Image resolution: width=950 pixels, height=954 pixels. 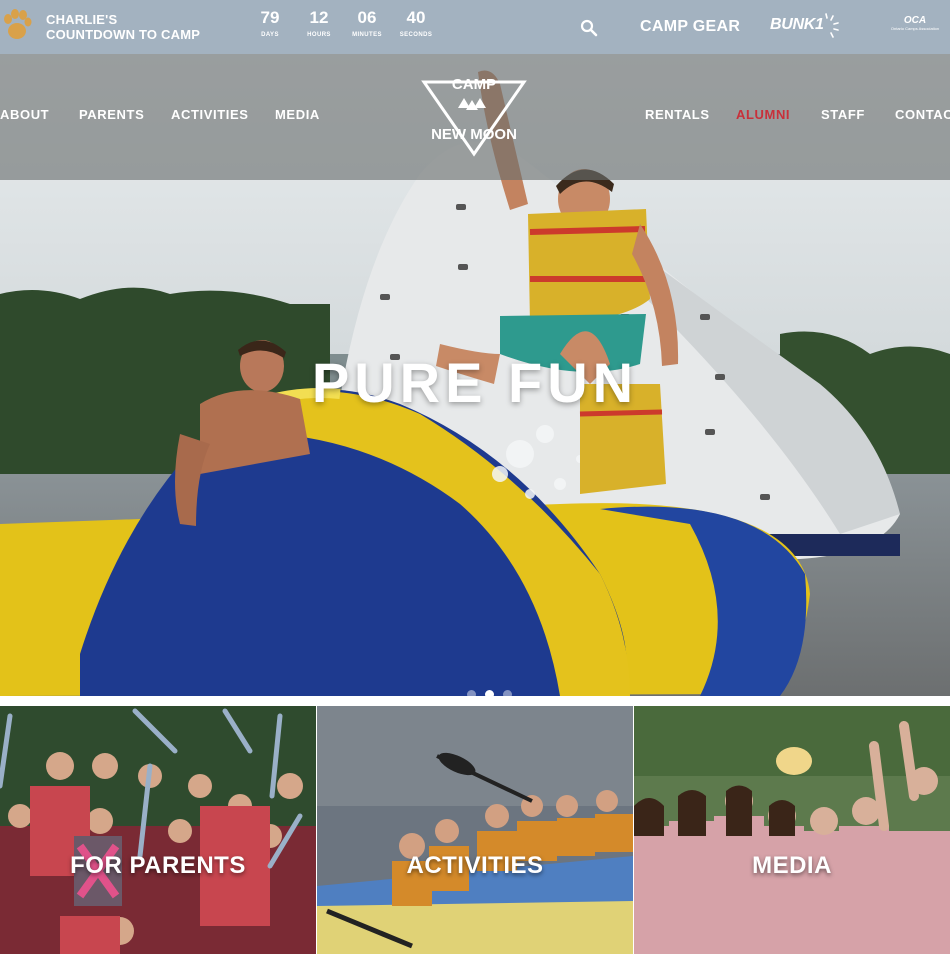 I want to click on countdown-seconds: 40 SECONDS, so click(x=416, y=23).